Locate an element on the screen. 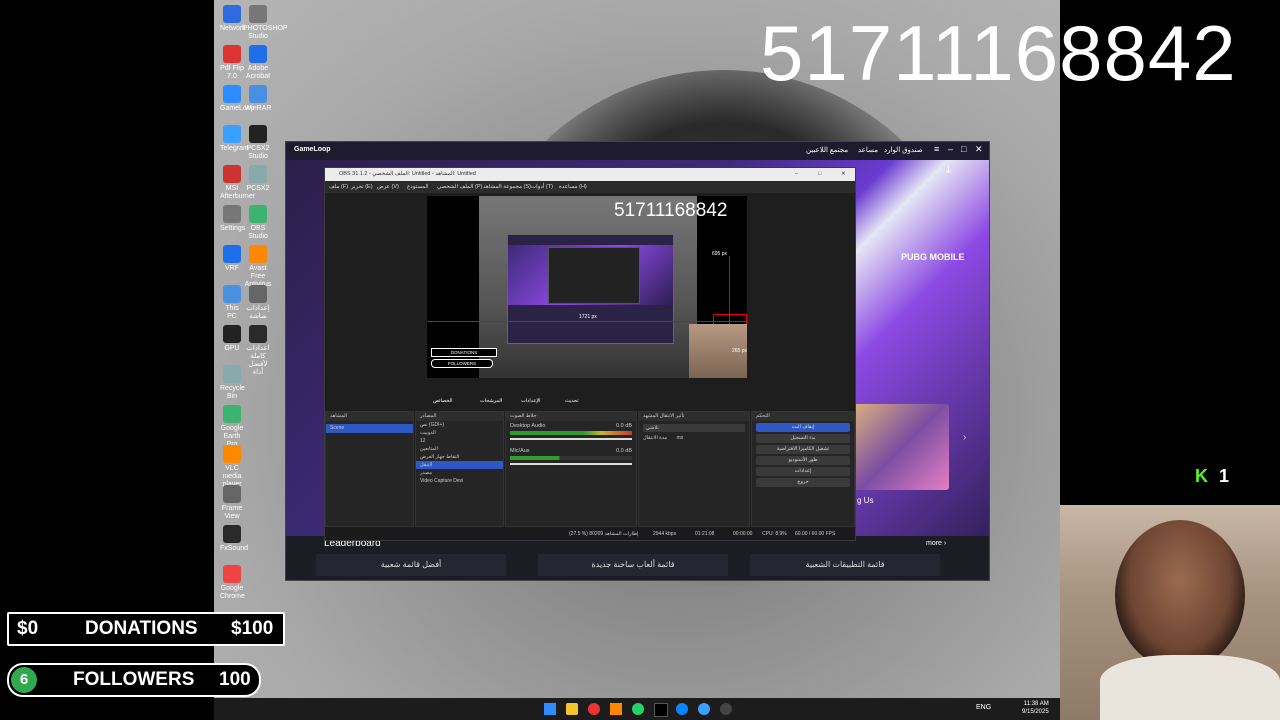 This screenshot has width=1280, height=720. tab-popular: أفضل قائمة شعبية is located at coordinates (411, 565).